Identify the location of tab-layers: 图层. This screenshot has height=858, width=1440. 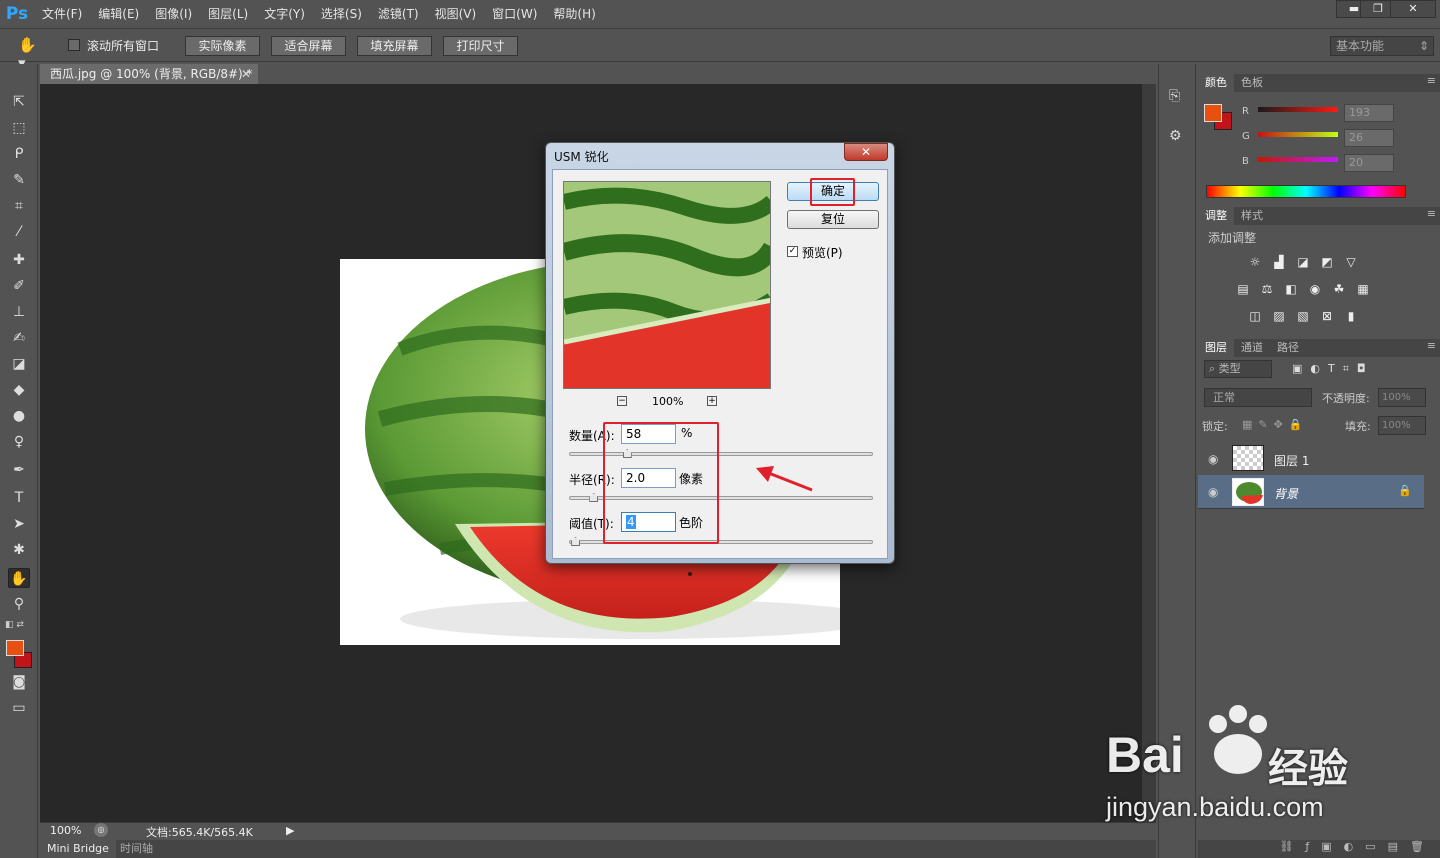
(1216, 348).